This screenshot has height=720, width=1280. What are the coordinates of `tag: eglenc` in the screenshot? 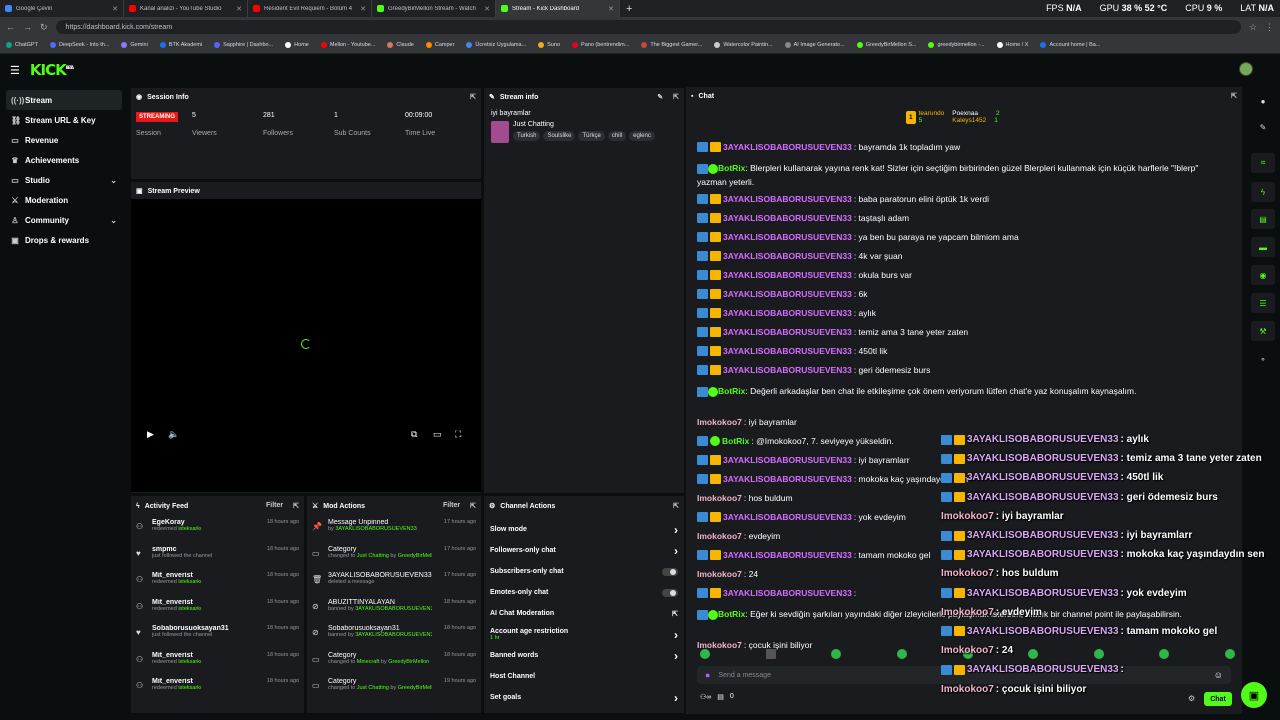 It's located at (642, 136).